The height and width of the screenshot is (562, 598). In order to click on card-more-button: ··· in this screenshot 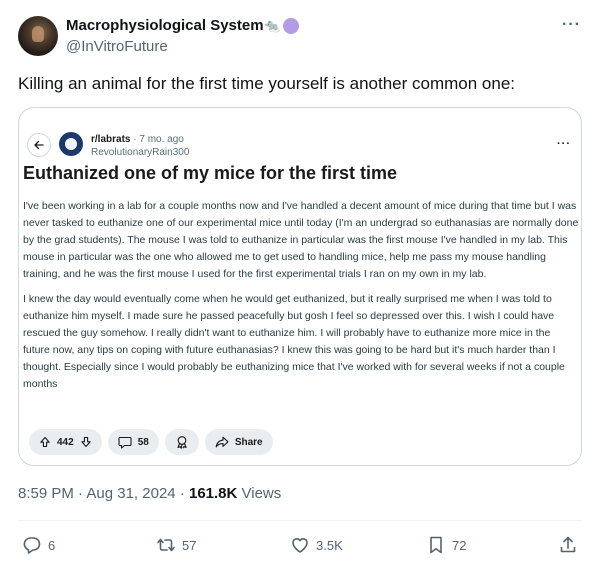, I will do `click(564, 144)`.